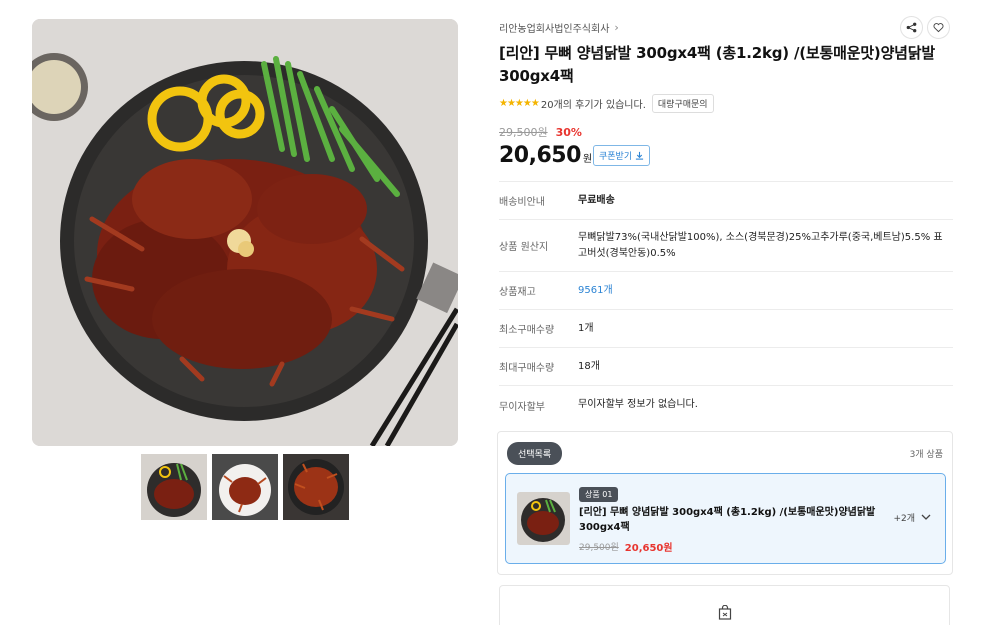 The width and height of the screenshot is (1000, 625). Describe the element at coordinates (926, 517) in the screenshot. I see `chevron-down-icon` at that location.